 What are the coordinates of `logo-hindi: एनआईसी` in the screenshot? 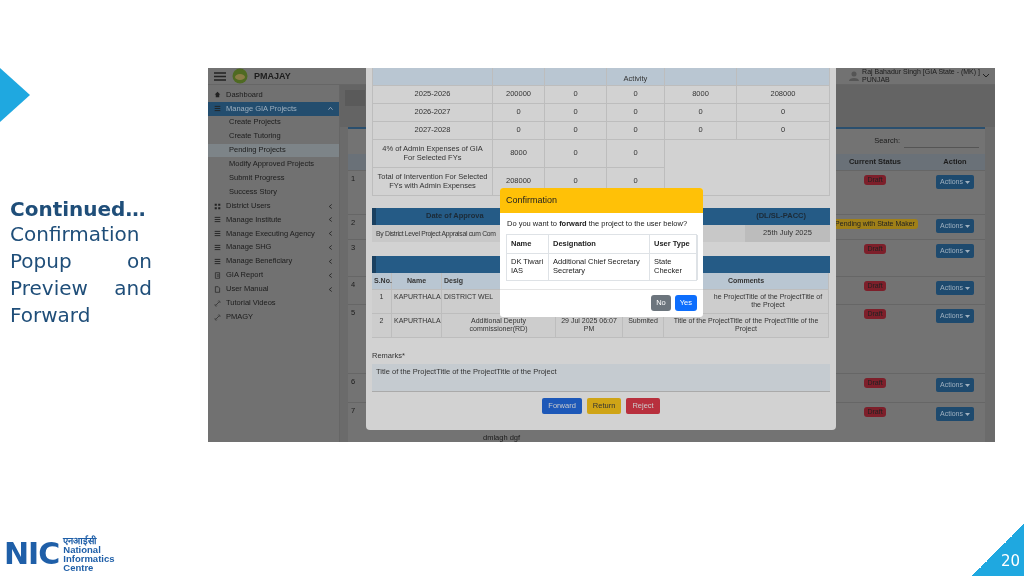 It's located at (80, 540).